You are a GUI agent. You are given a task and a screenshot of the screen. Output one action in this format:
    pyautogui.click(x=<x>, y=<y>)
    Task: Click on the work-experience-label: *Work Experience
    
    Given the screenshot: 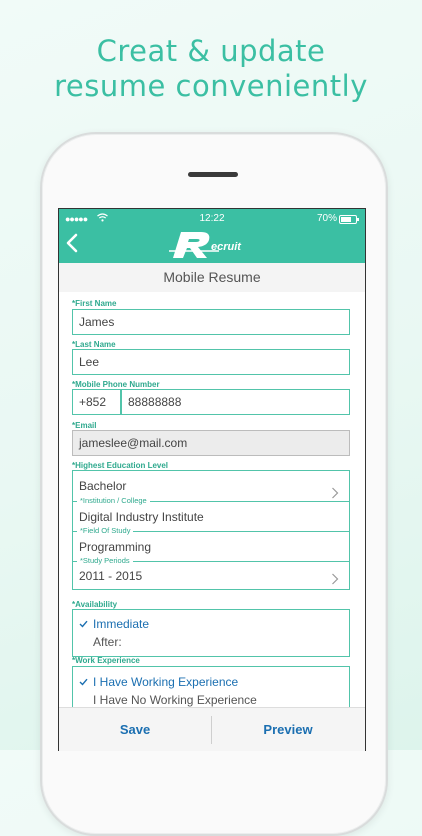 What is the action you would take?
    pyautogui.click(x=106, y=660)
    